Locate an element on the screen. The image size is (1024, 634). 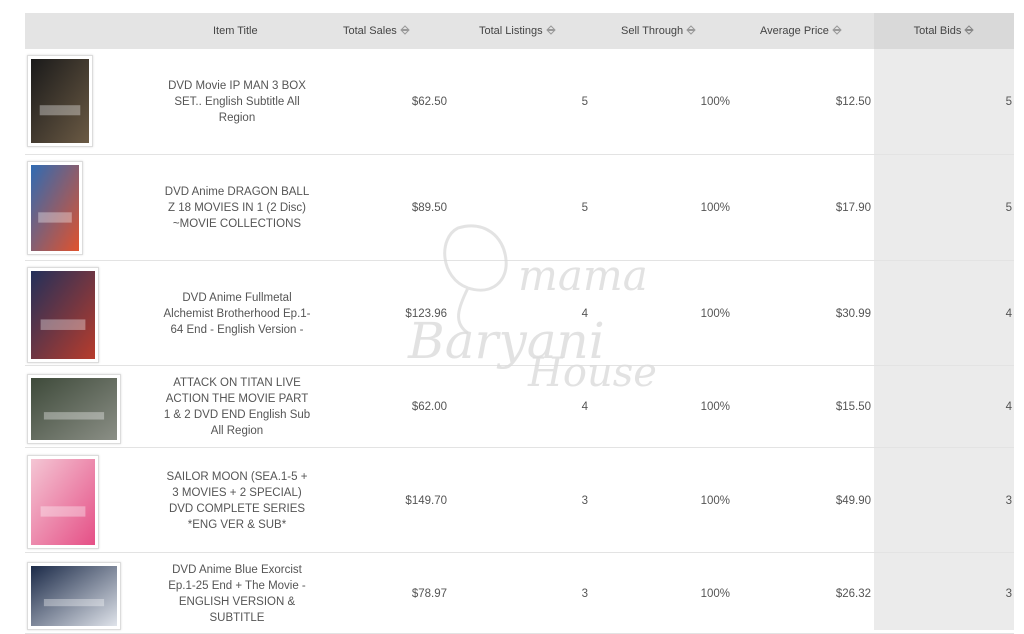
cell-average-price: $26.32 is located at coordinates (853, 594).